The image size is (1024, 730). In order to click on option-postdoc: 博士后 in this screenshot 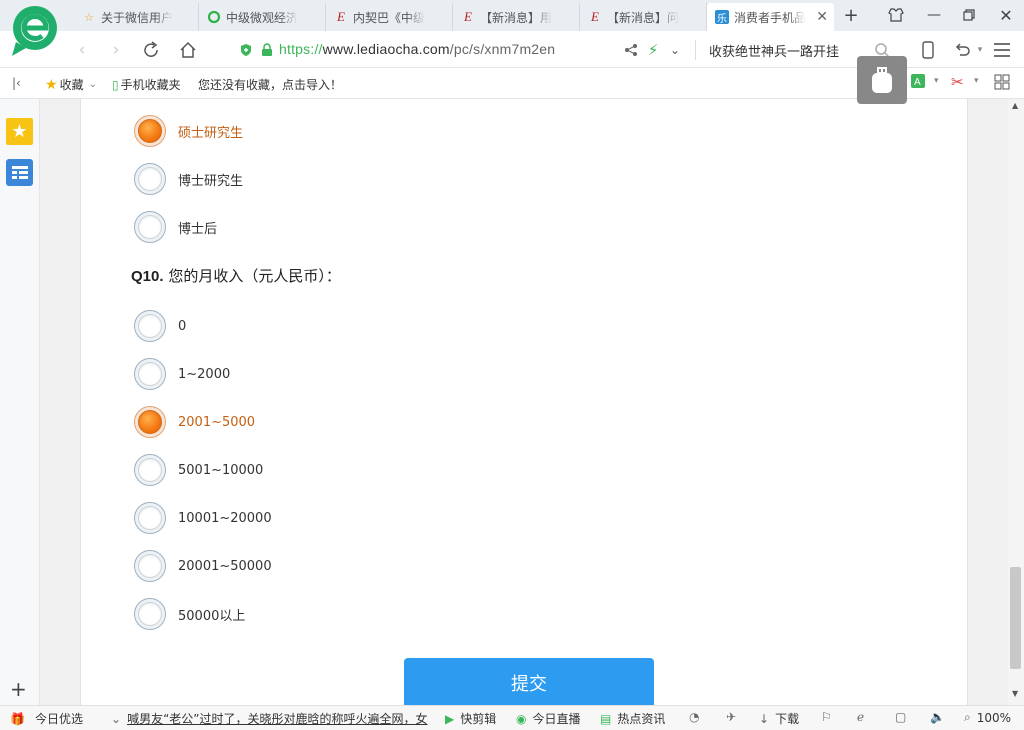, I will do `click(175, 227)`.